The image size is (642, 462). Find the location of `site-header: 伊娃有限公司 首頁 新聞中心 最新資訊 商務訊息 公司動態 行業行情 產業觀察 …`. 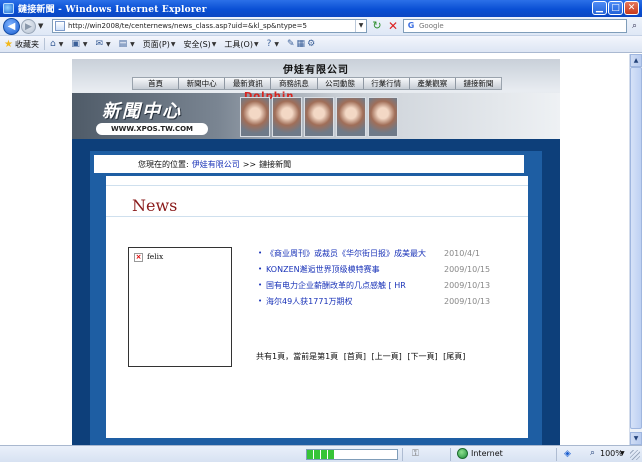

site-header: 伊娃有限公司 首頁 新聞中心 最新資訊 商務訊息 公司動態 行業行情 產業觀察 … is located at coordinates (316, 99).